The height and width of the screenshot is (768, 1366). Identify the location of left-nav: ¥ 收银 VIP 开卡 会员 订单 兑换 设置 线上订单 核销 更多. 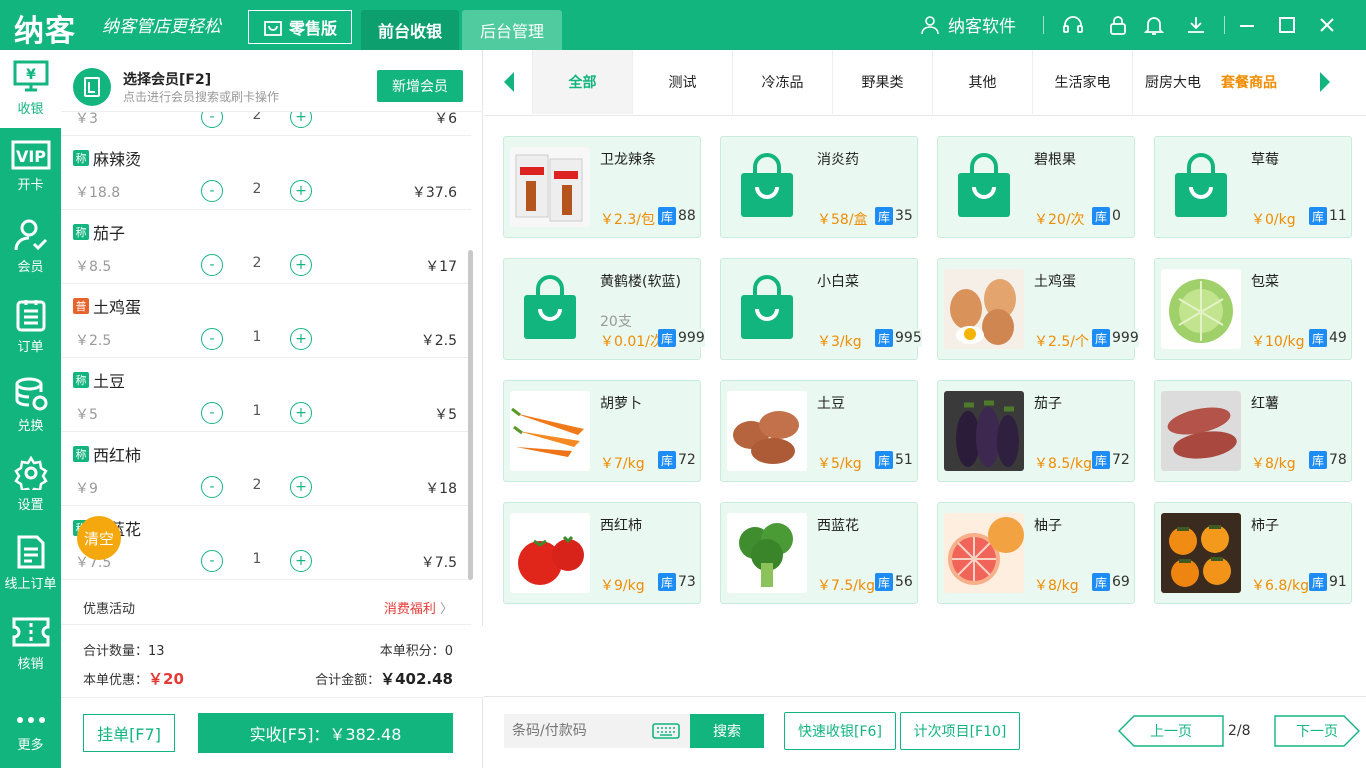
(30, 409).